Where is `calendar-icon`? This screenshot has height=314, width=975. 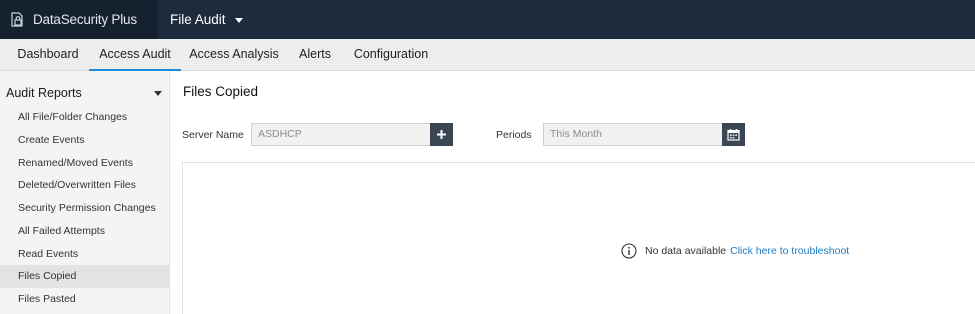 calendar-icon is located at coordinates (733, 134).